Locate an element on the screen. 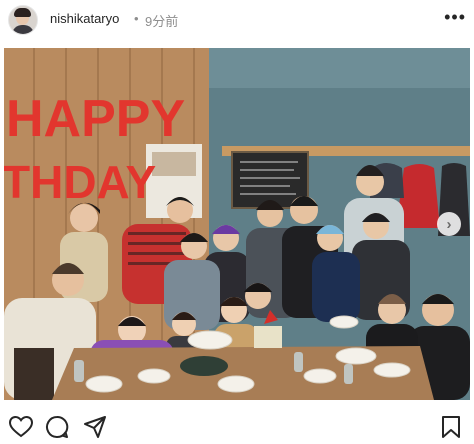  username-link: nishikataryo is located at coordinates (84, 18).